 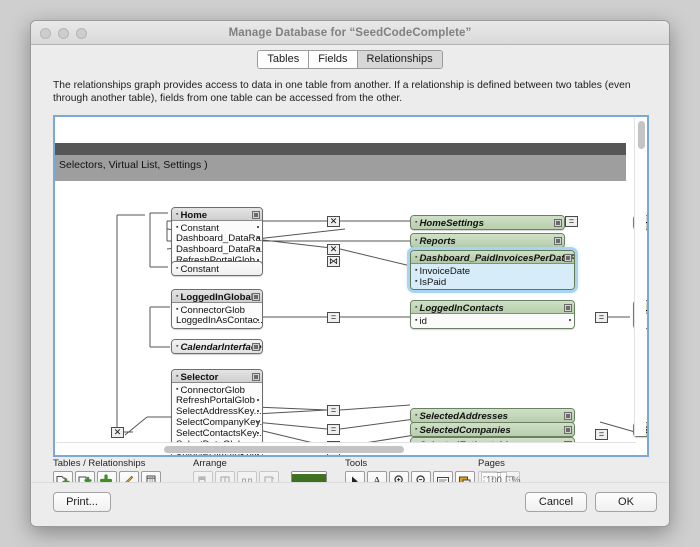 What do you see at coordinates (333, 59) in the screenshot?
I see `tab-fields: Fields` at bounding box center [333, 59].